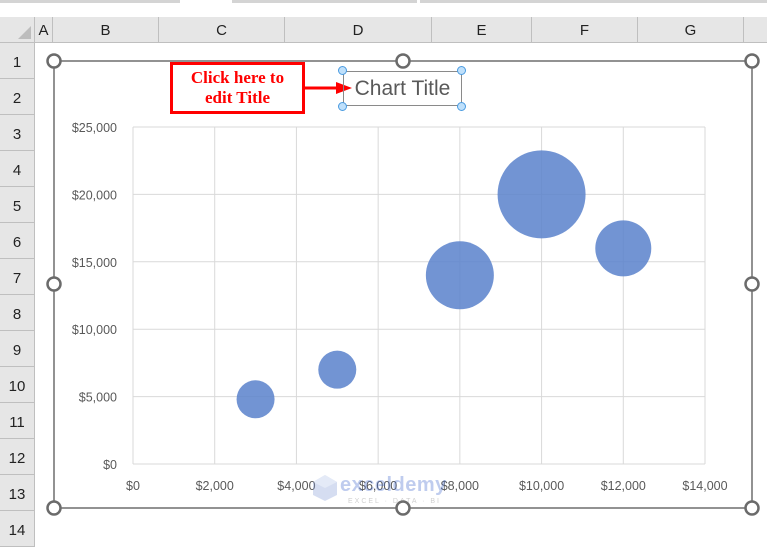 The width and height of the screenshot is (767, 551). Describe the element at coordinates (54, 284) in the screenshot. I see `resize-handle-middle-left` at that location.